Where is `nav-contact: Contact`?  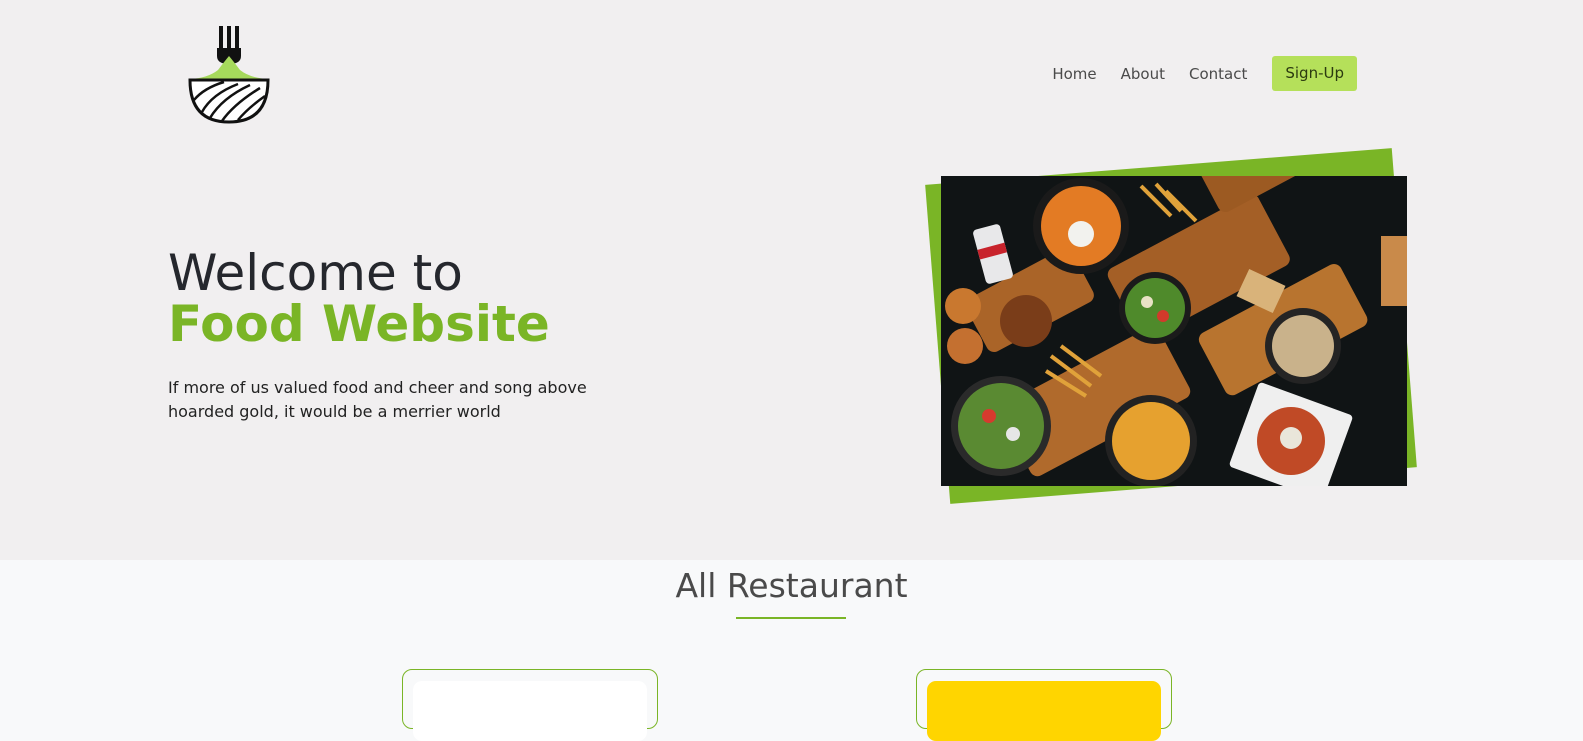
nav-contact: Contact is located at coordinates (1218, 74).